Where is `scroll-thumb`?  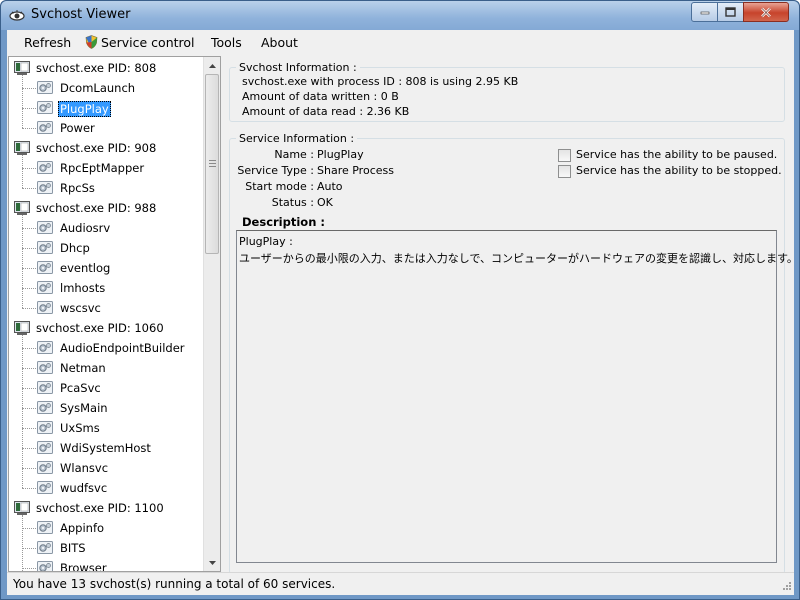
scroll-thumb is located at coordinates (212, 164).